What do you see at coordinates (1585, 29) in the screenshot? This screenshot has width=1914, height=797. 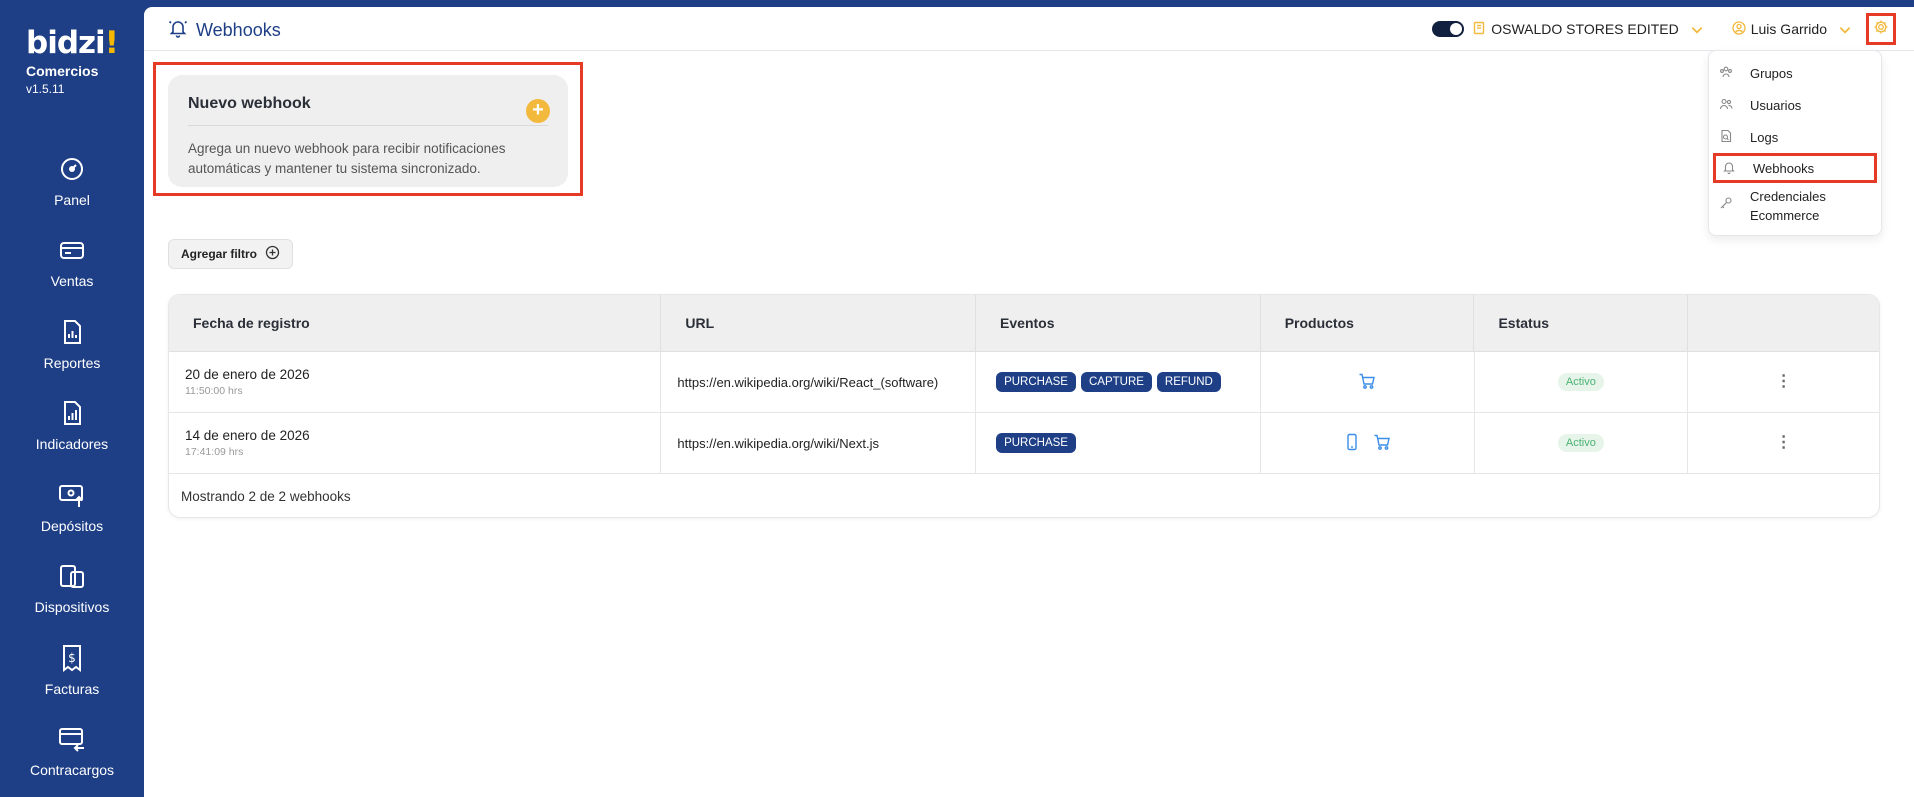 I see `store-name: OSWALDO STORES EDITED` at bounding box center [1585, 29].